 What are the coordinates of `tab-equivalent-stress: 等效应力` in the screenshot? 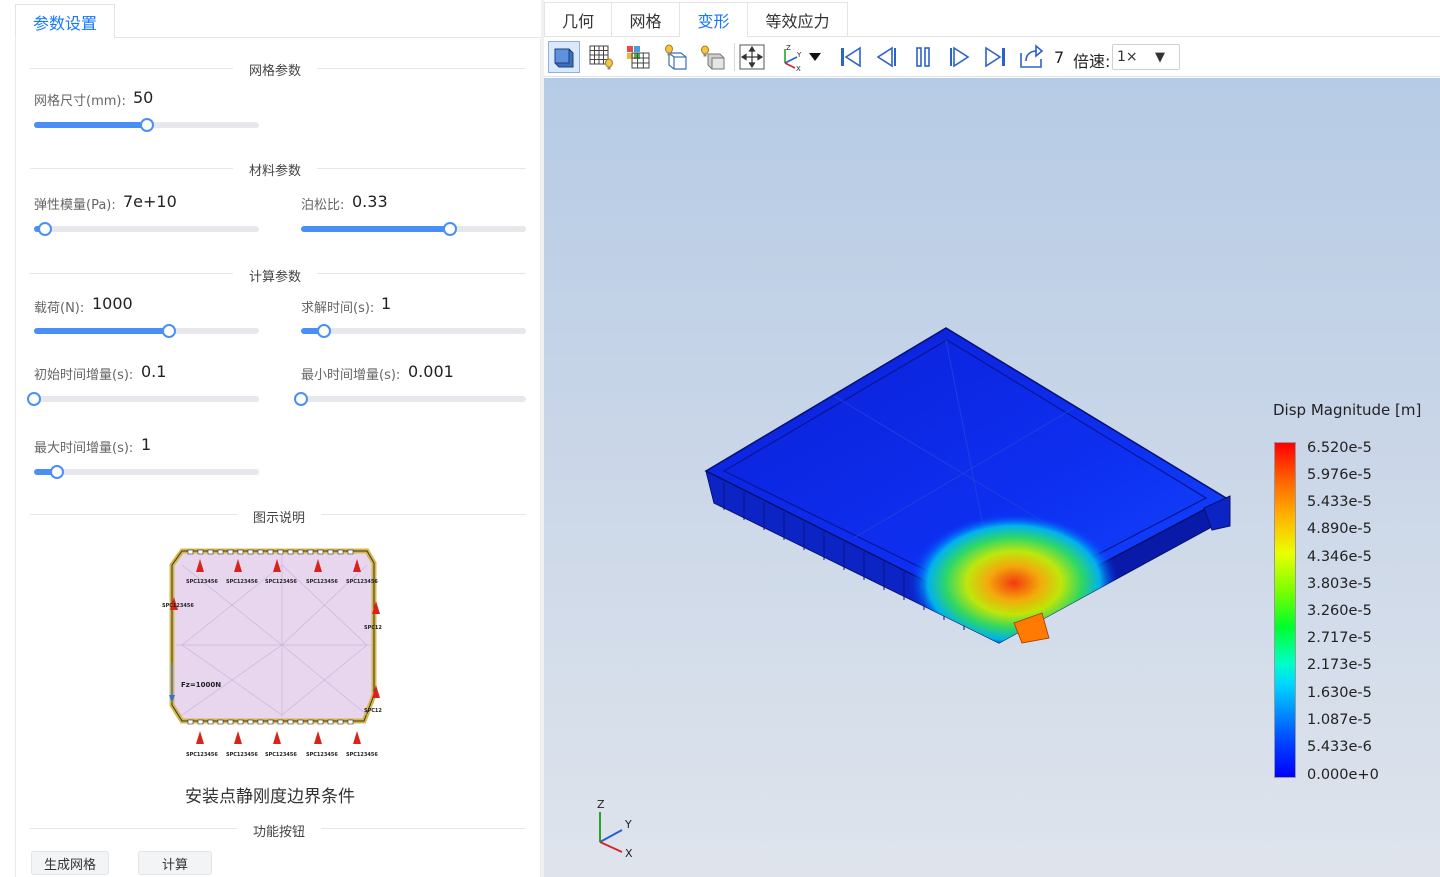 It's located at (798, 19).